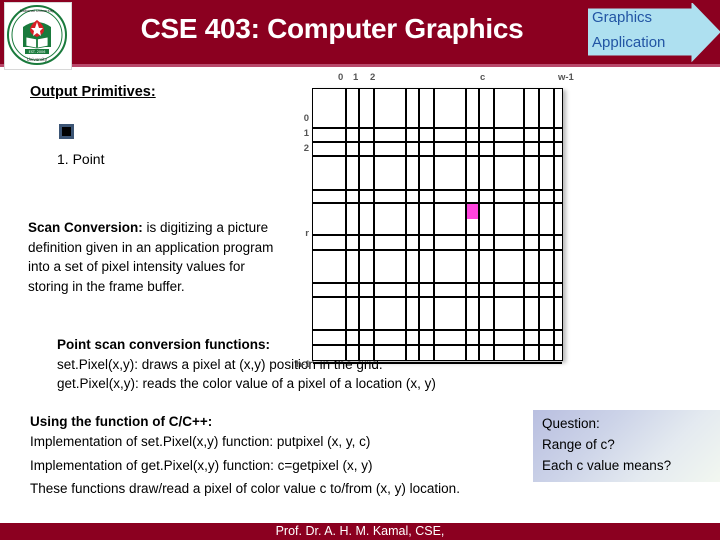 The height and width of the screenshot is (540, 720). Describe the element at coordinates (85, 227) in the screenshot. I see `scan-conversion-term: Scan Conversion:` at that location.